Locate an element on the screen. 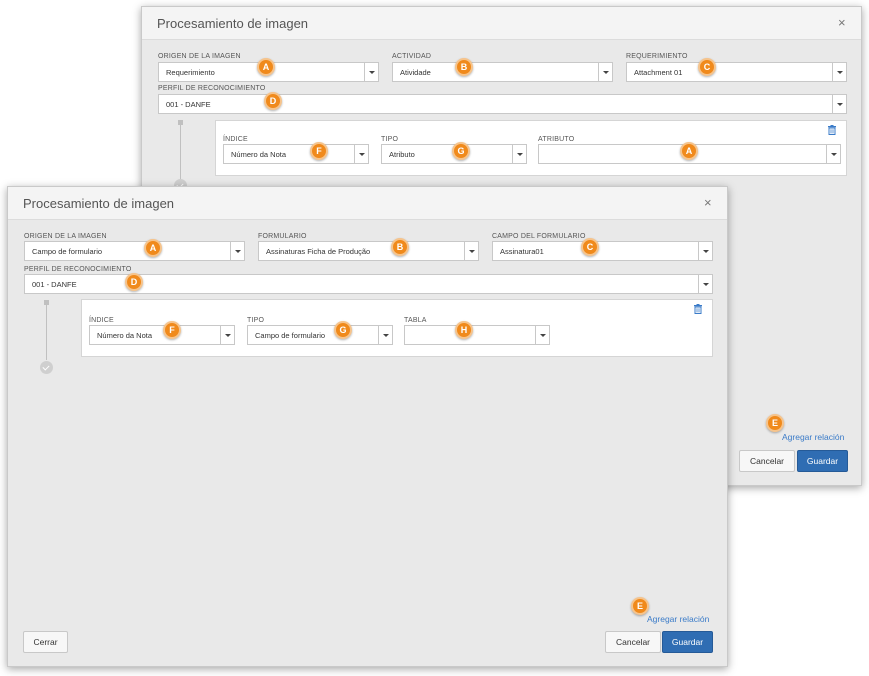 Image resolution: width=869 pixels, height=676 pixels. back-badge-g: G is located at coordinates (461, 151).